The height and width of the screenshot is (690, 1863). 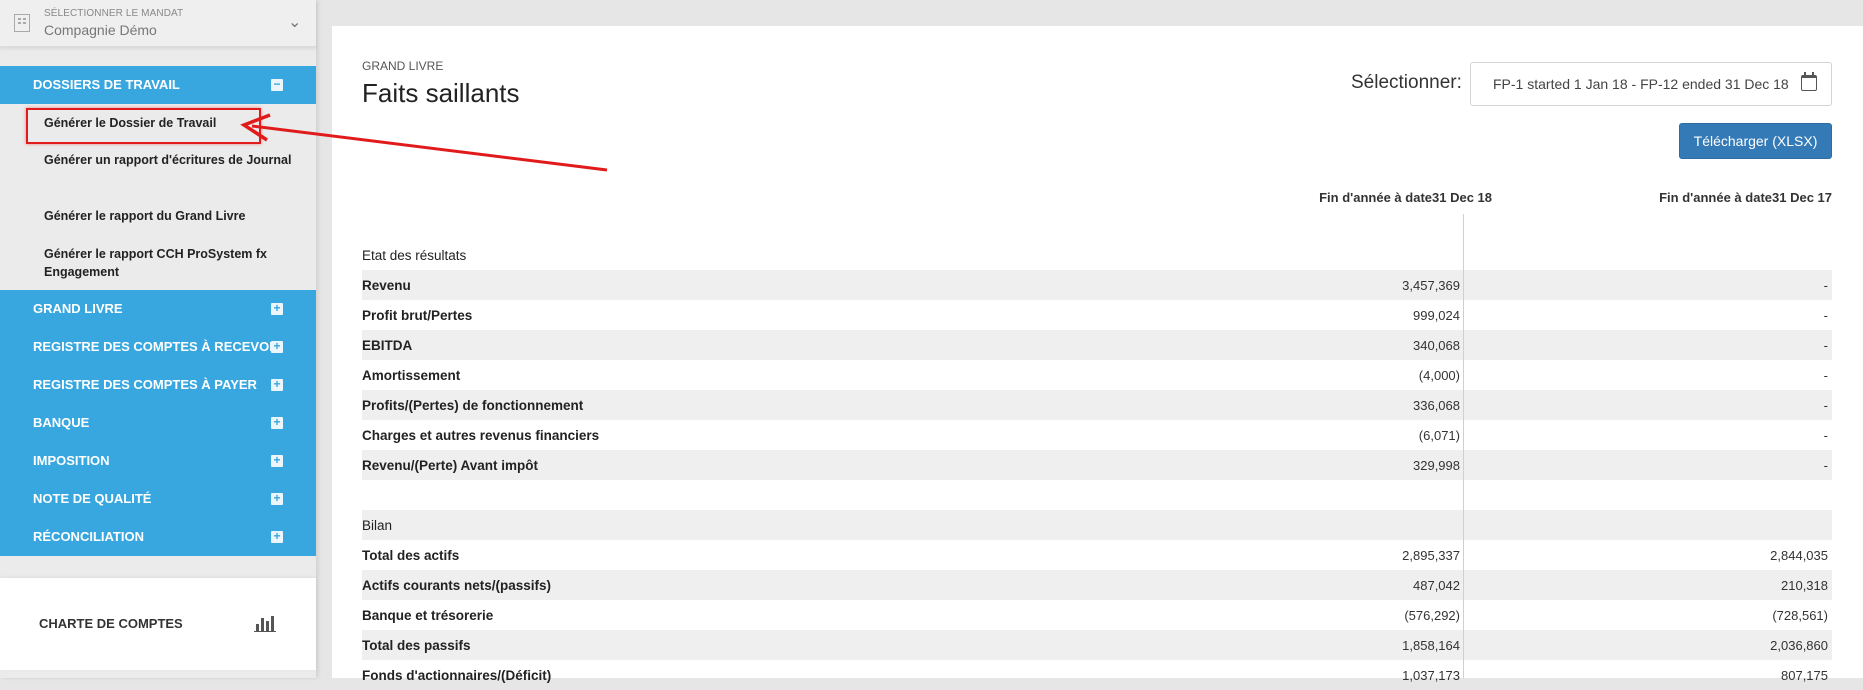 I want to click on download-xlsx-button: Télécharger (XLSX), so click(x=1755, y=141).